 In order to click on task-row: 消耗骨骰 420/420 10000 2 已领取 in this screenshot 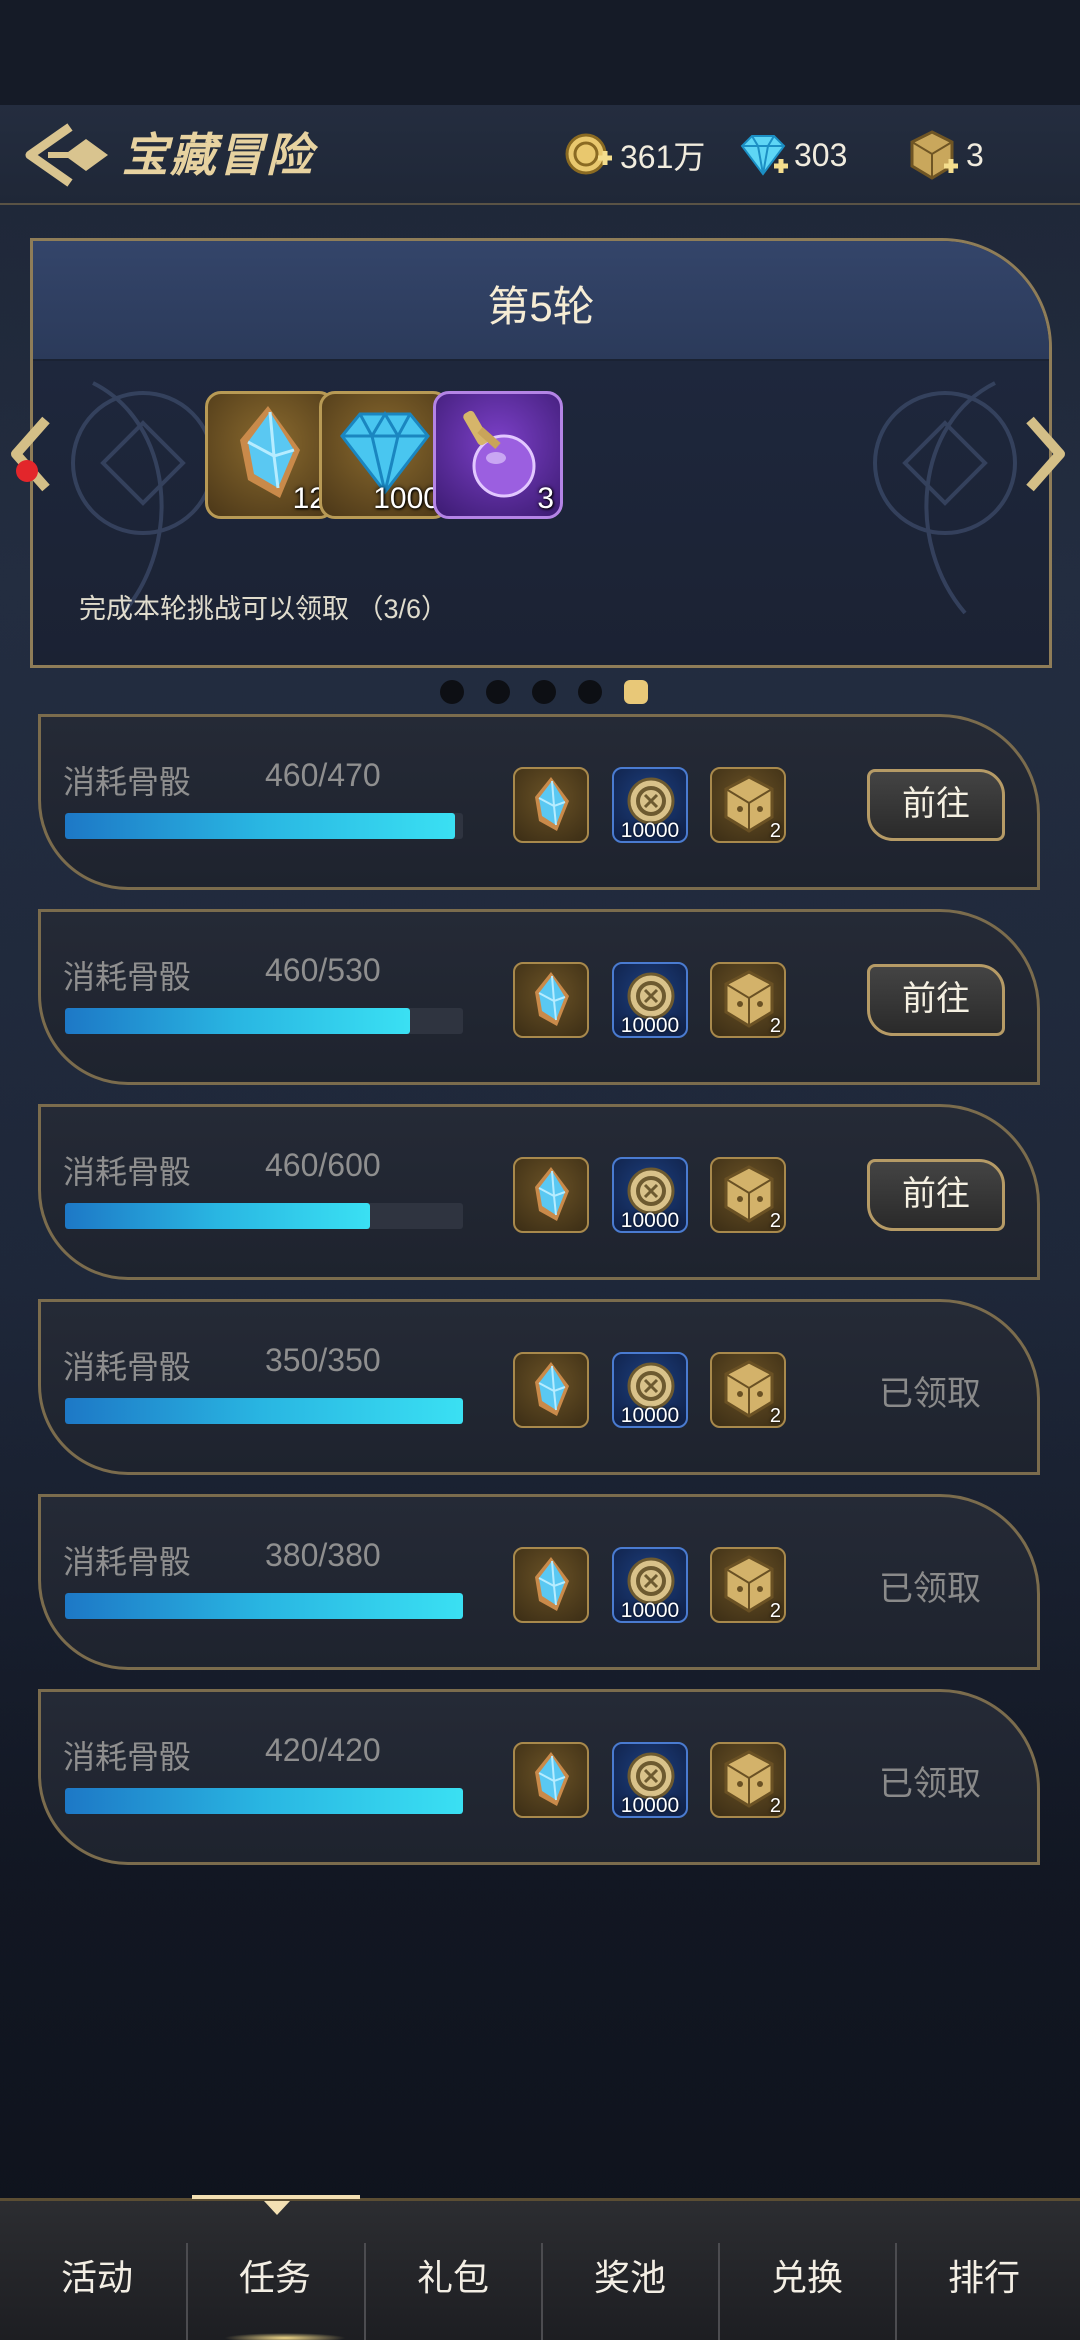, I will do `click(539, 1777)`.